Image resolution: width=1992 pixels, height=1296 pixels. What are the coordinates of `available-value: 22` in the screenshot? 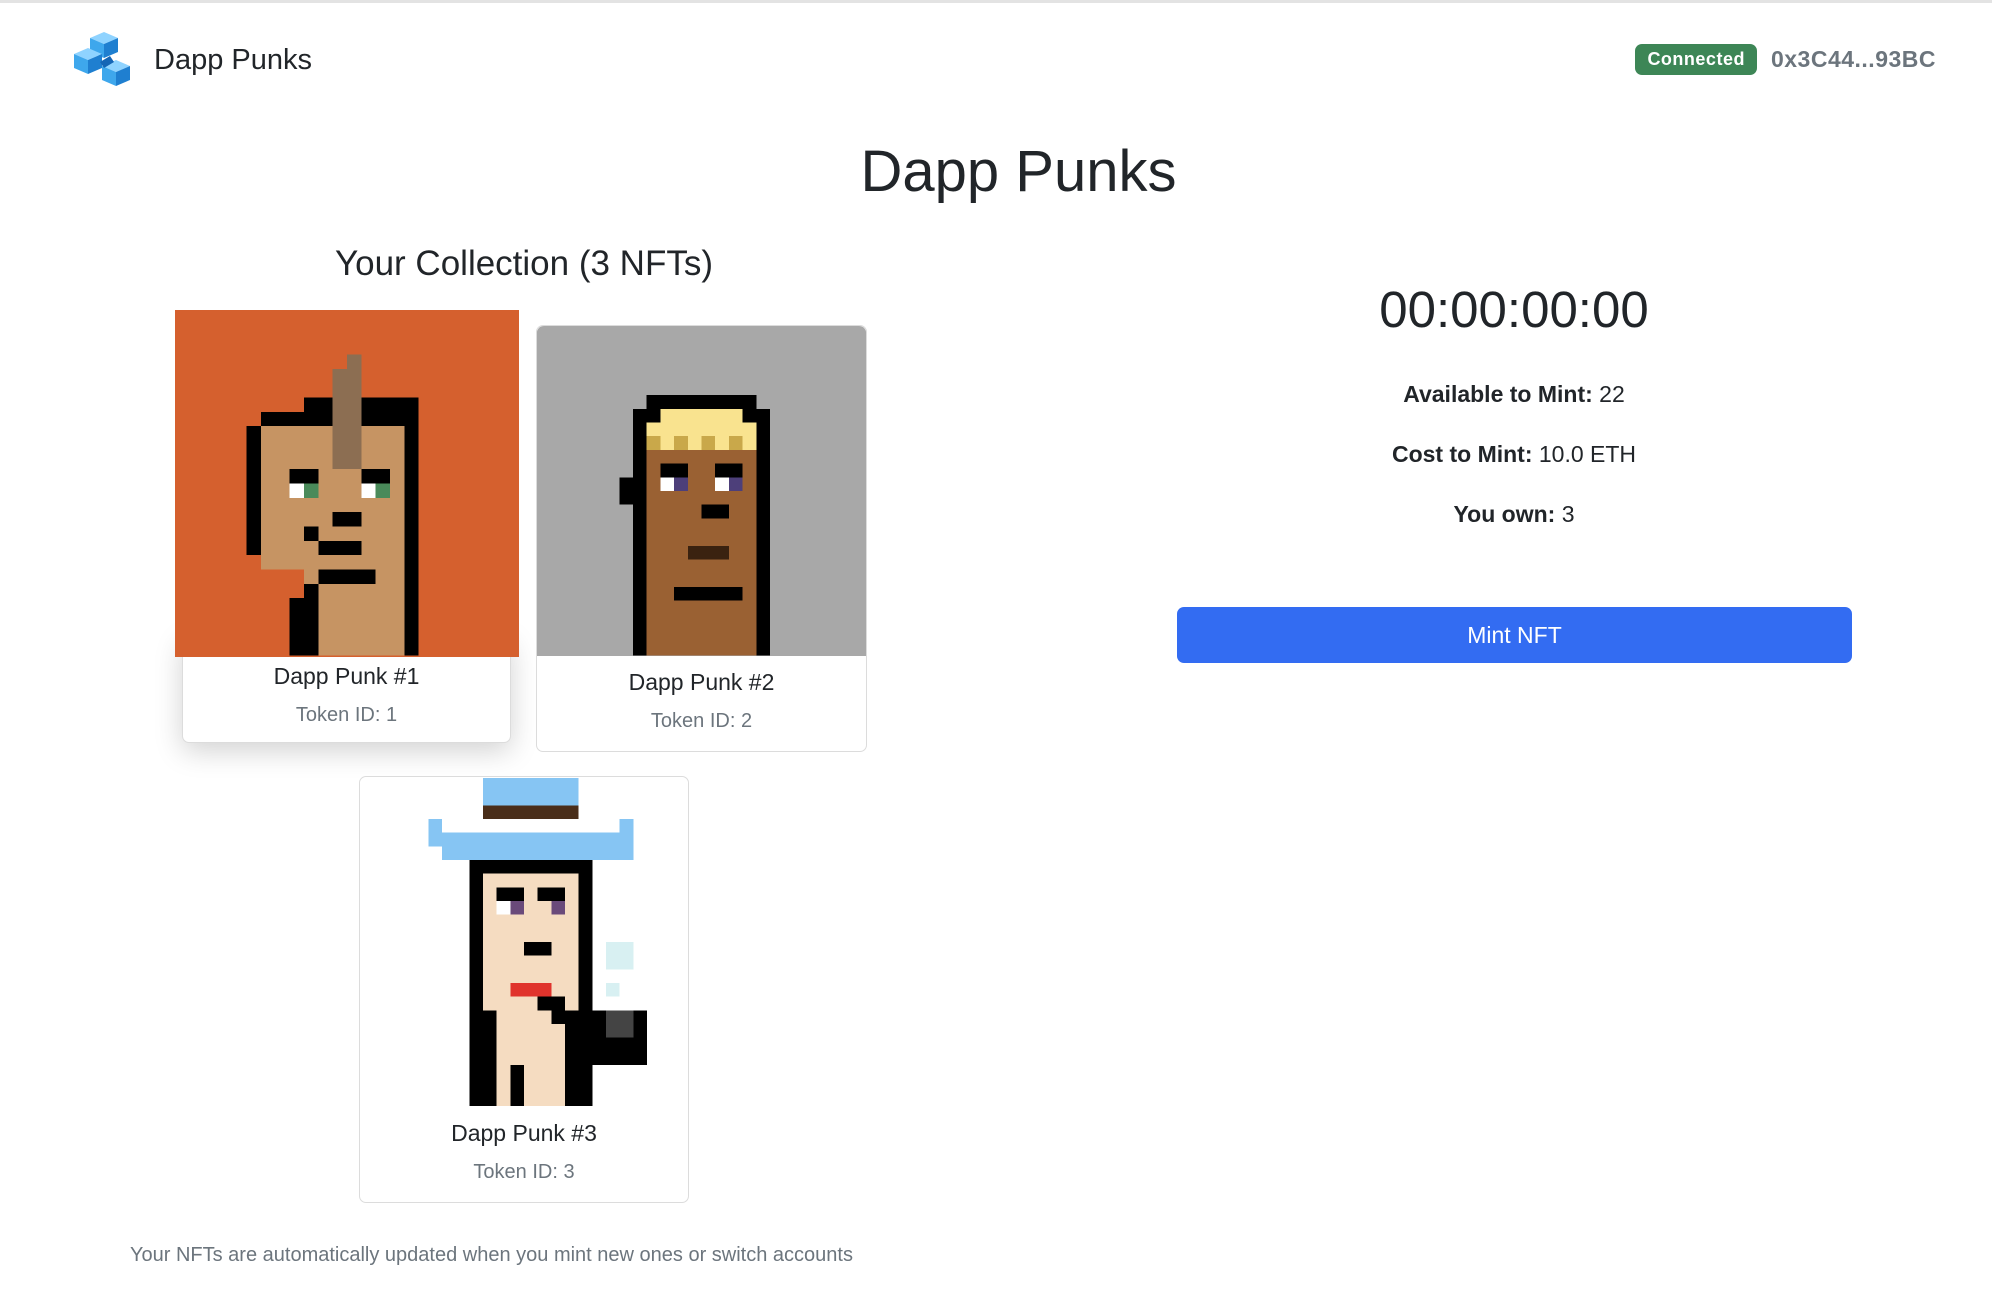 It's located at (1612, 394).